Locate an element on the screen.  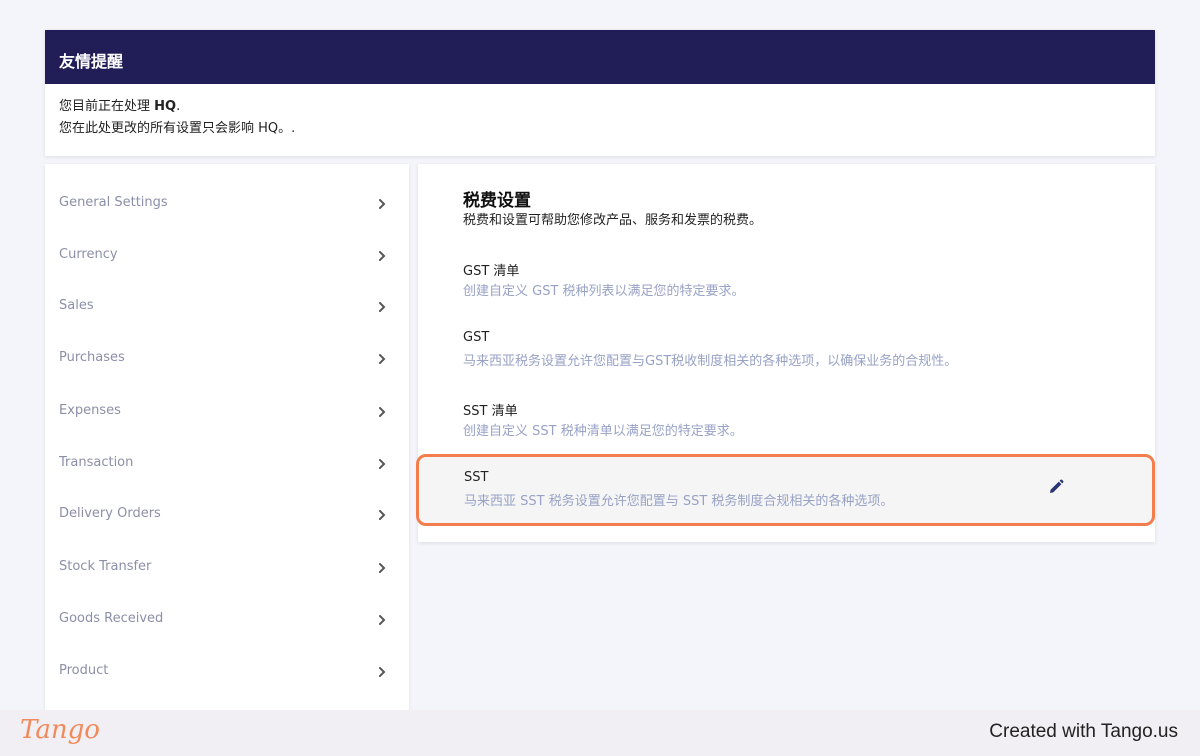
sidebar-item-currency: Currency is located at coordinates (227, 249).